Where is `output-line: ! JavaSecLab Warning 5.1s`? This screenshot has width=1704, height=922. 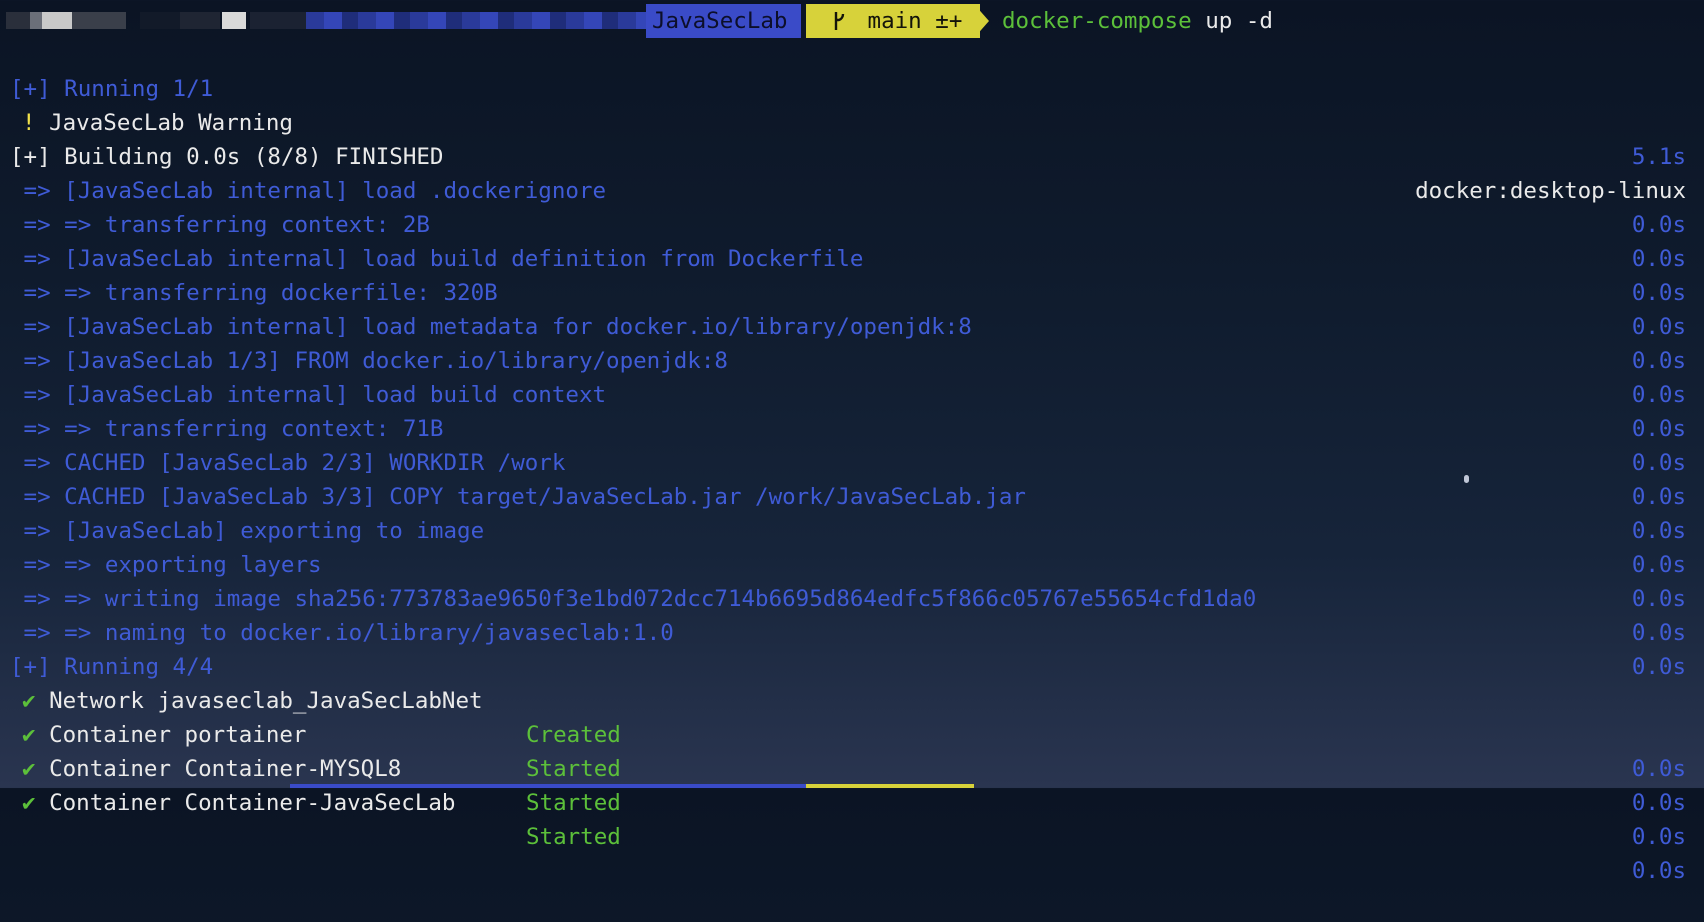 output-line: ! JavaSecLab Warning 5.1s is located at coordinates (852, 121).